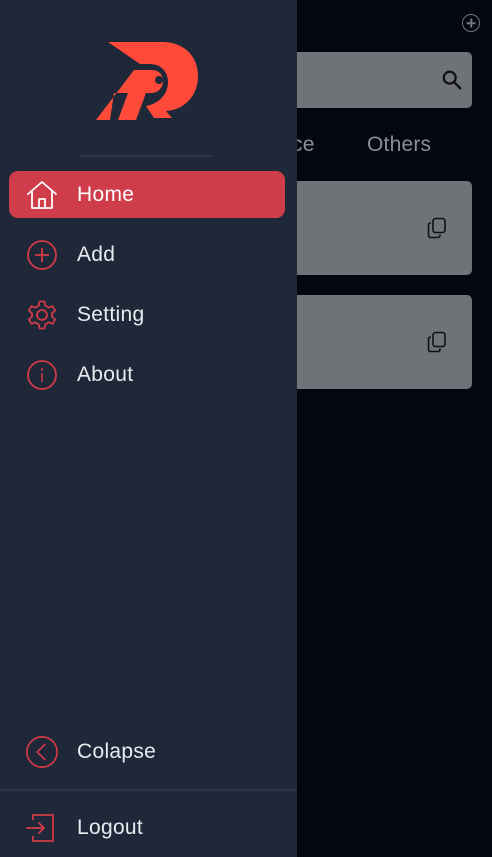  What do you see at coordinates (42, 315) in the screenshot?
I see `gear-icon` at bounding box center [42, 315].